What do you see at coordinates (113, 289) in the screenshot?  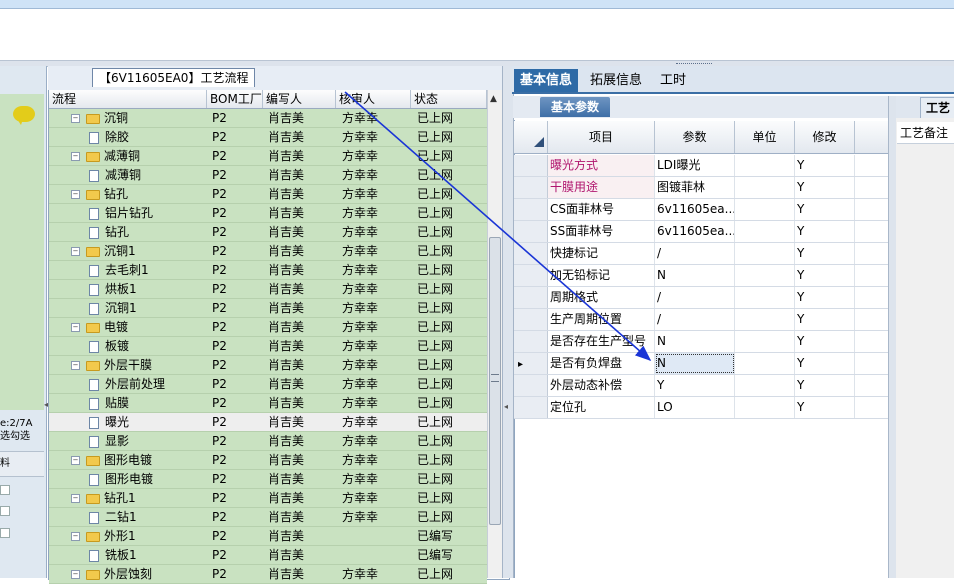 I see `tree-node: 烘板1` at bounding box center [113, 289].